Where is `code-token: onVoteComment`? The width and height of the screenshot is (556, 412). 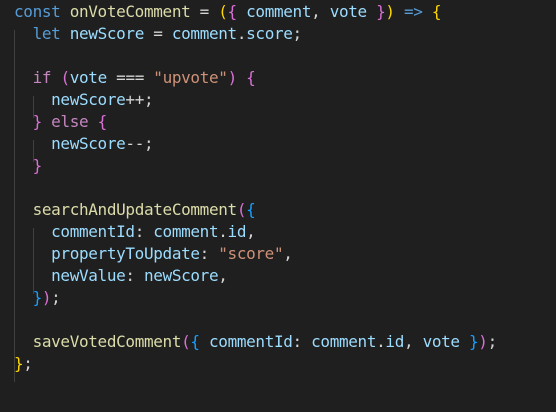 code-token: onVoteComment is located at coordinates (130, 11).